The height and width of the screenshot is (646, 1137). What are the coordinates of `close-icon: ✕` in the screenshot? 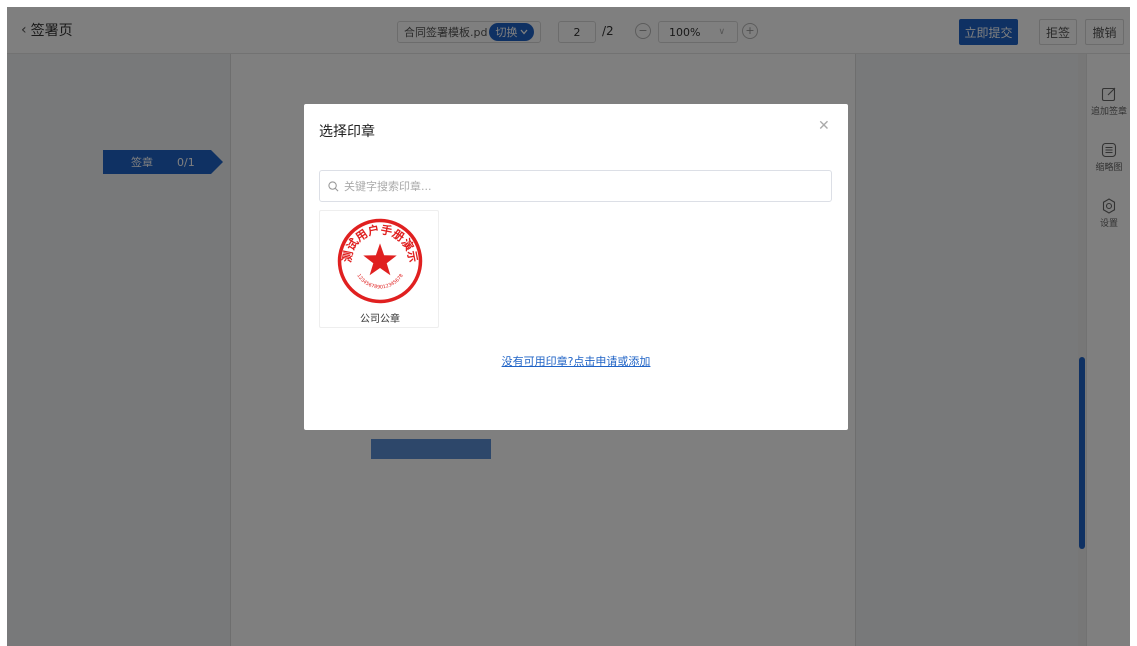 It's located at (824, 126).